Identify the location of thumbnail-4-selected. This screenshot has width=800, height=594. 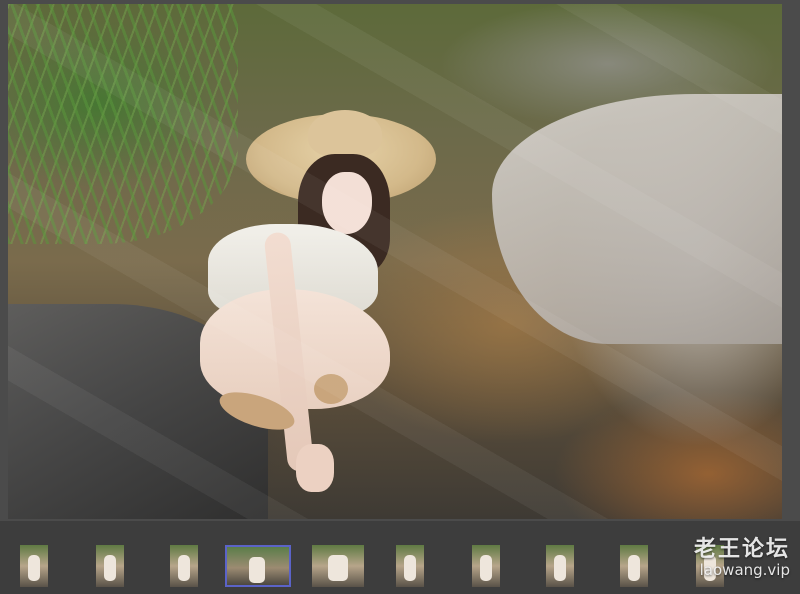
(258, 566).